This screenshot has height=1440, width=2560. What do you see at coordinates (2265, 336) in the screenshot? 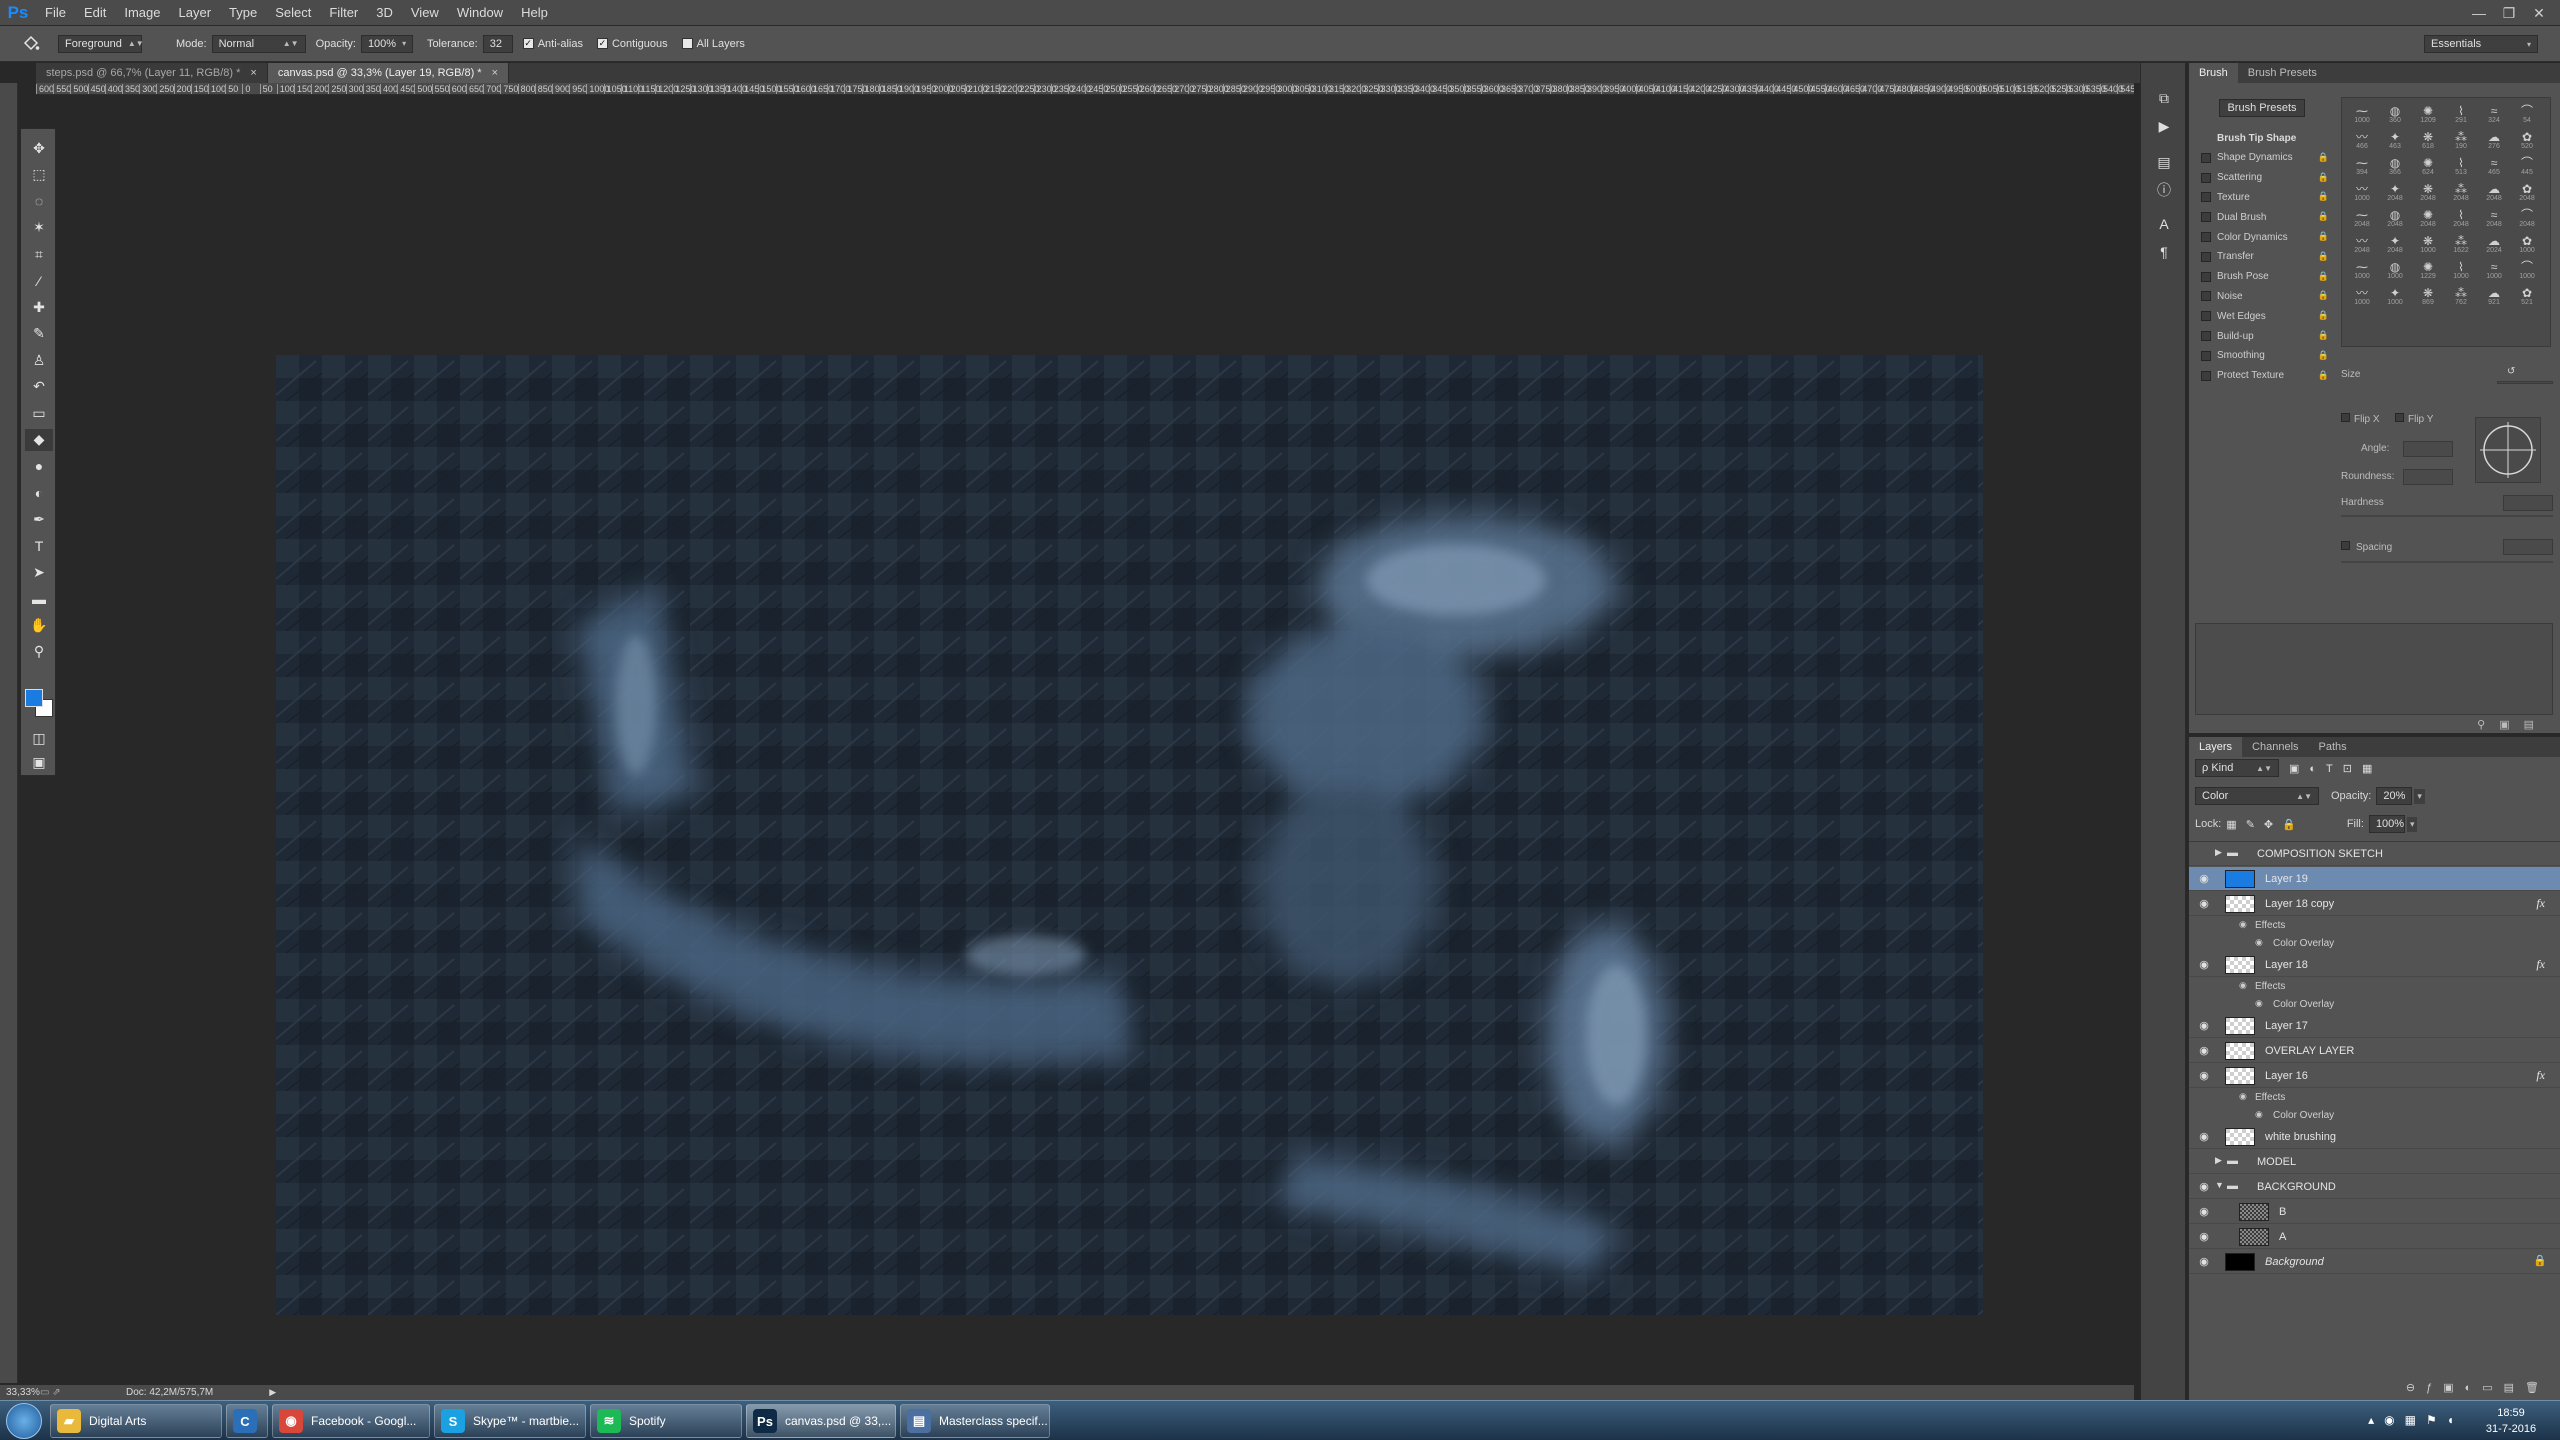
I see `brush-option-build-up: Build-up 🔒` at bounding box center [2265, 336].